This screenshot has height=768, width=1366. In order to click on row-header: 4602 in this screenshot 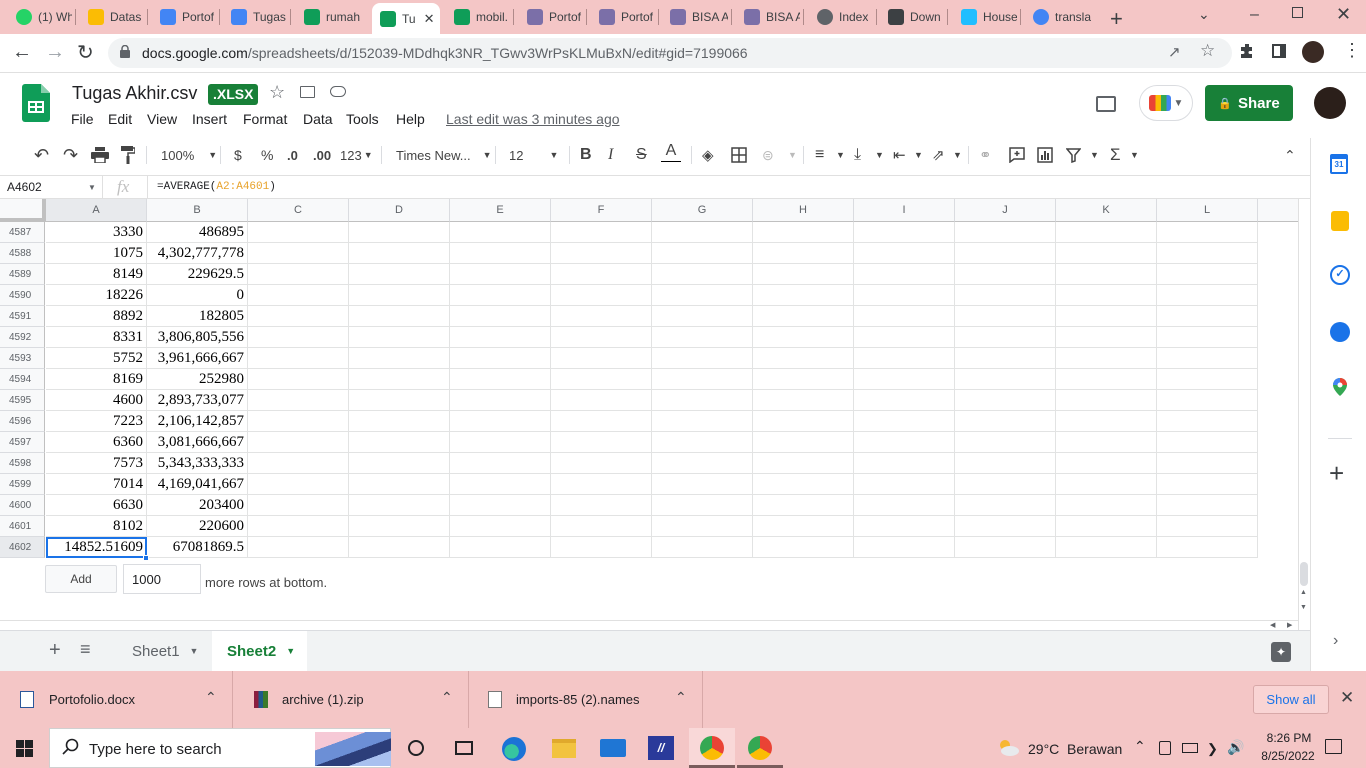, I will do `click(22, 547)`.